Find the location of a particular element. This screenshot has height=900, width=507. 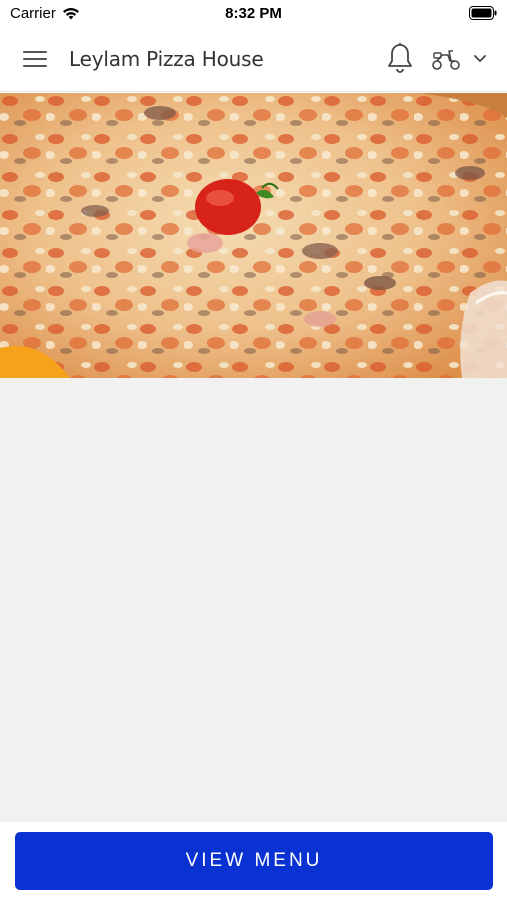

delivery-mode-dropdown is located at coordinates (480, 59).